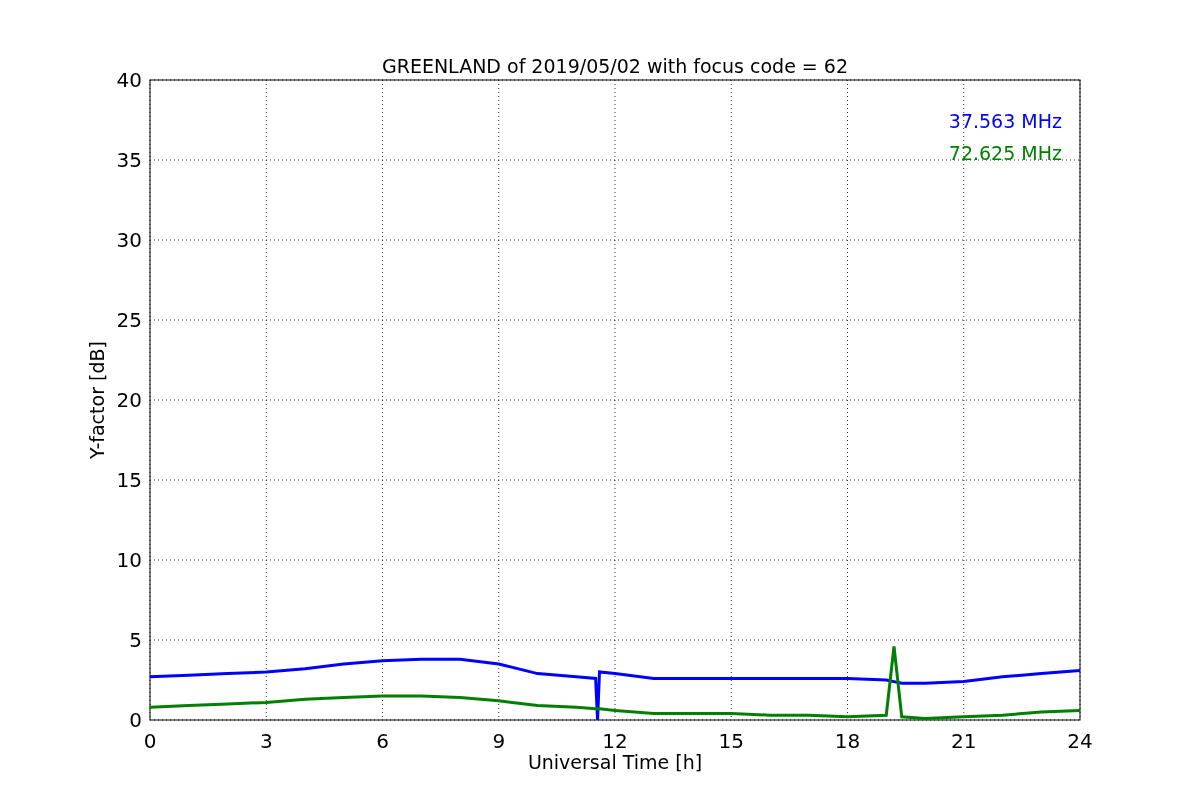  I want to click on x-tick-label: 24, so click(1080, 741).